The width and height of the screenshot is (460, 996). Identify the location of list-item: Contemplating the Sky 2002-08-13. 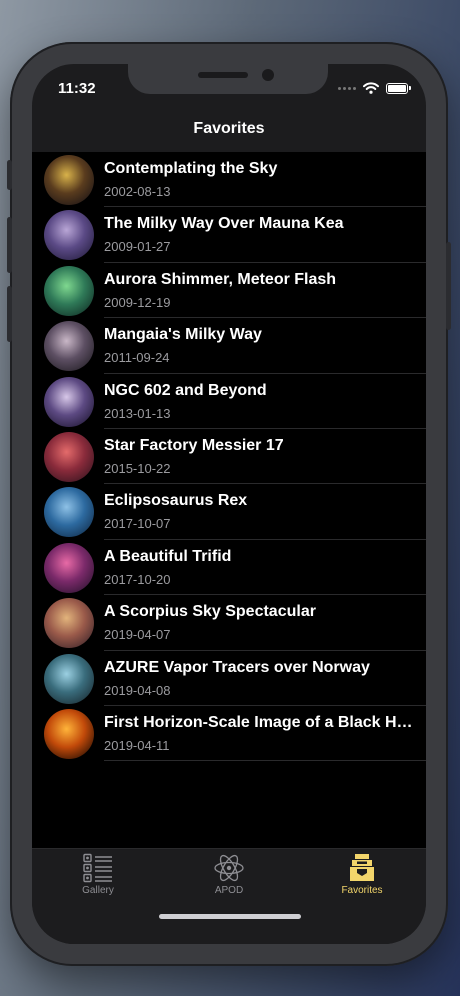
(229, 180).